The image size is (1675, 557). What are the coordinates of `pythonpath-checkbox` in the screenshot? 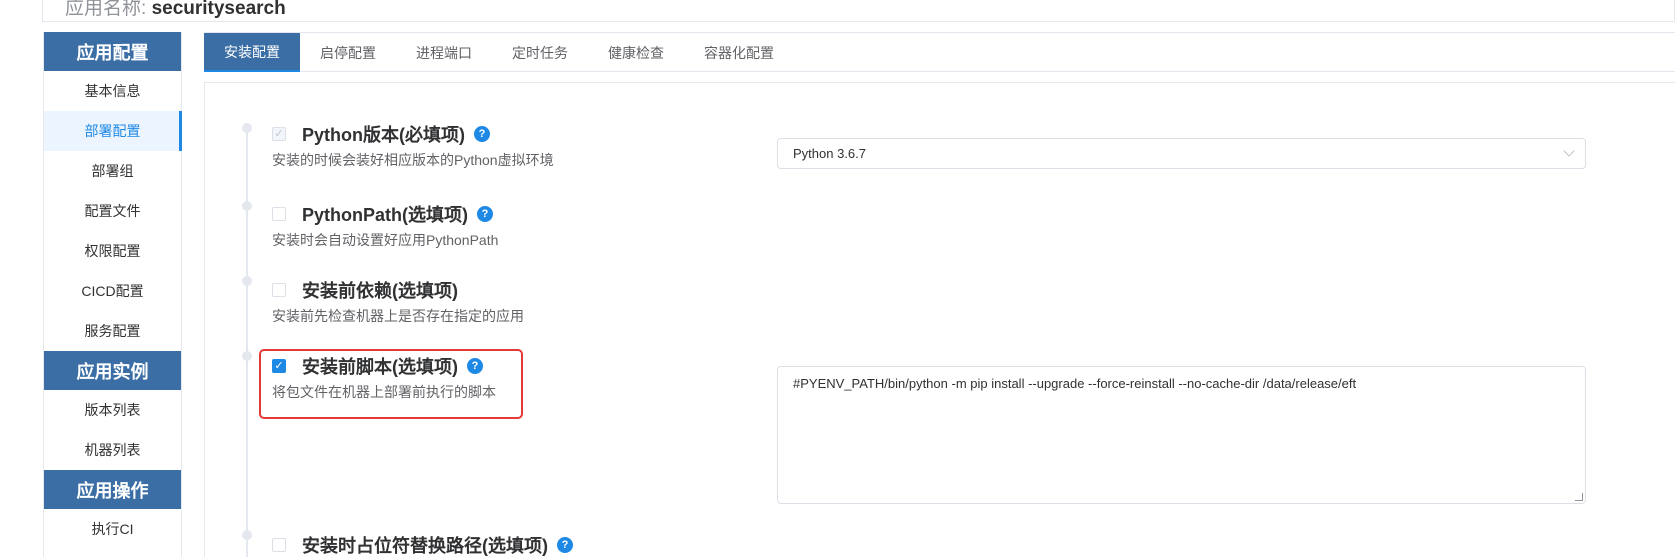 It's located at (279, 214).